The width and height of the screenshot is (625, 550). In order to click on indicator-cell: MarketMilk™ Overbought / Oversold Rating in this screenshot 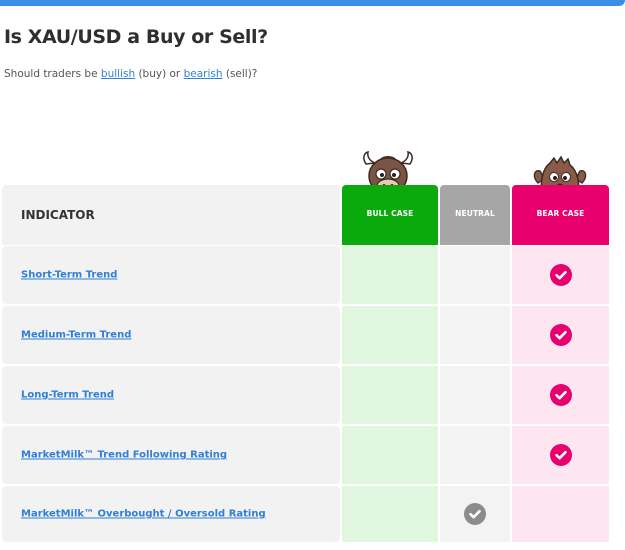, I will do `click(171, 514)`.